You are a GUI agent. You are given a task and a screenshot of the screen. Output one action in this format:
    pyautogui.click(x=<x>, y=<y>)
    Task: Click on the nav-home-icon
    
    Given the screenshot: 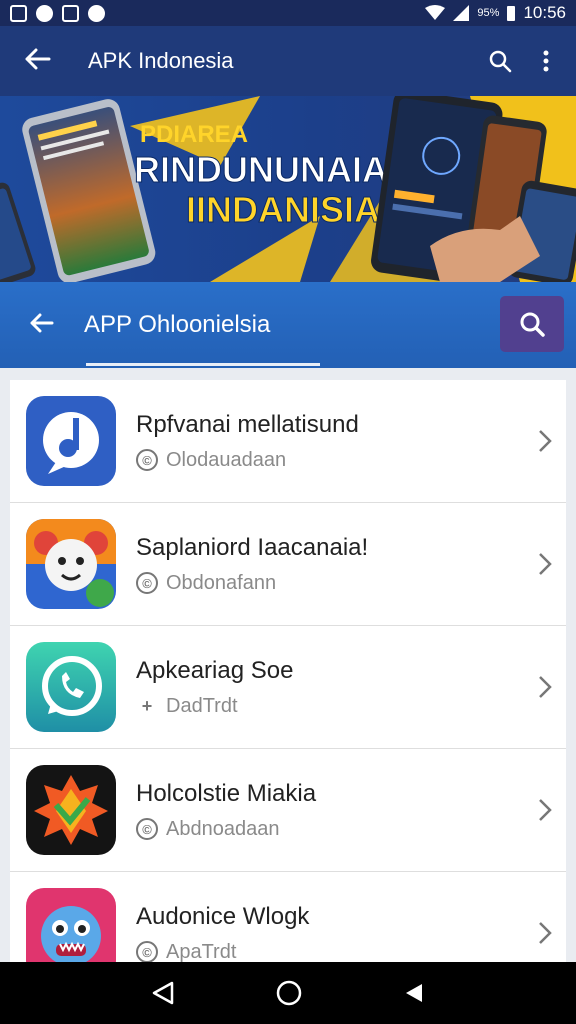 What is the action you would take?
    pyautogui.click(x=289, y=993)
    